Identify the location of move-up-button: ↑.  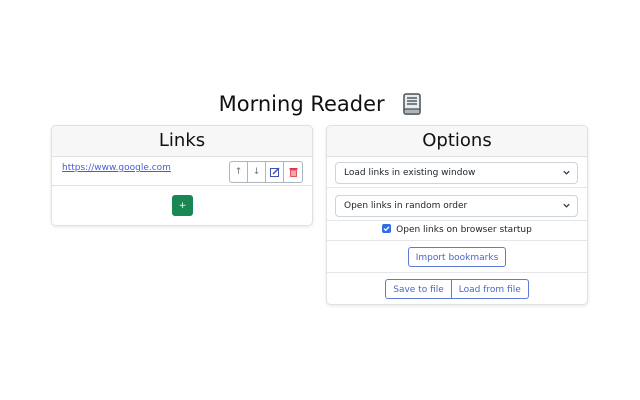
(239, 172).